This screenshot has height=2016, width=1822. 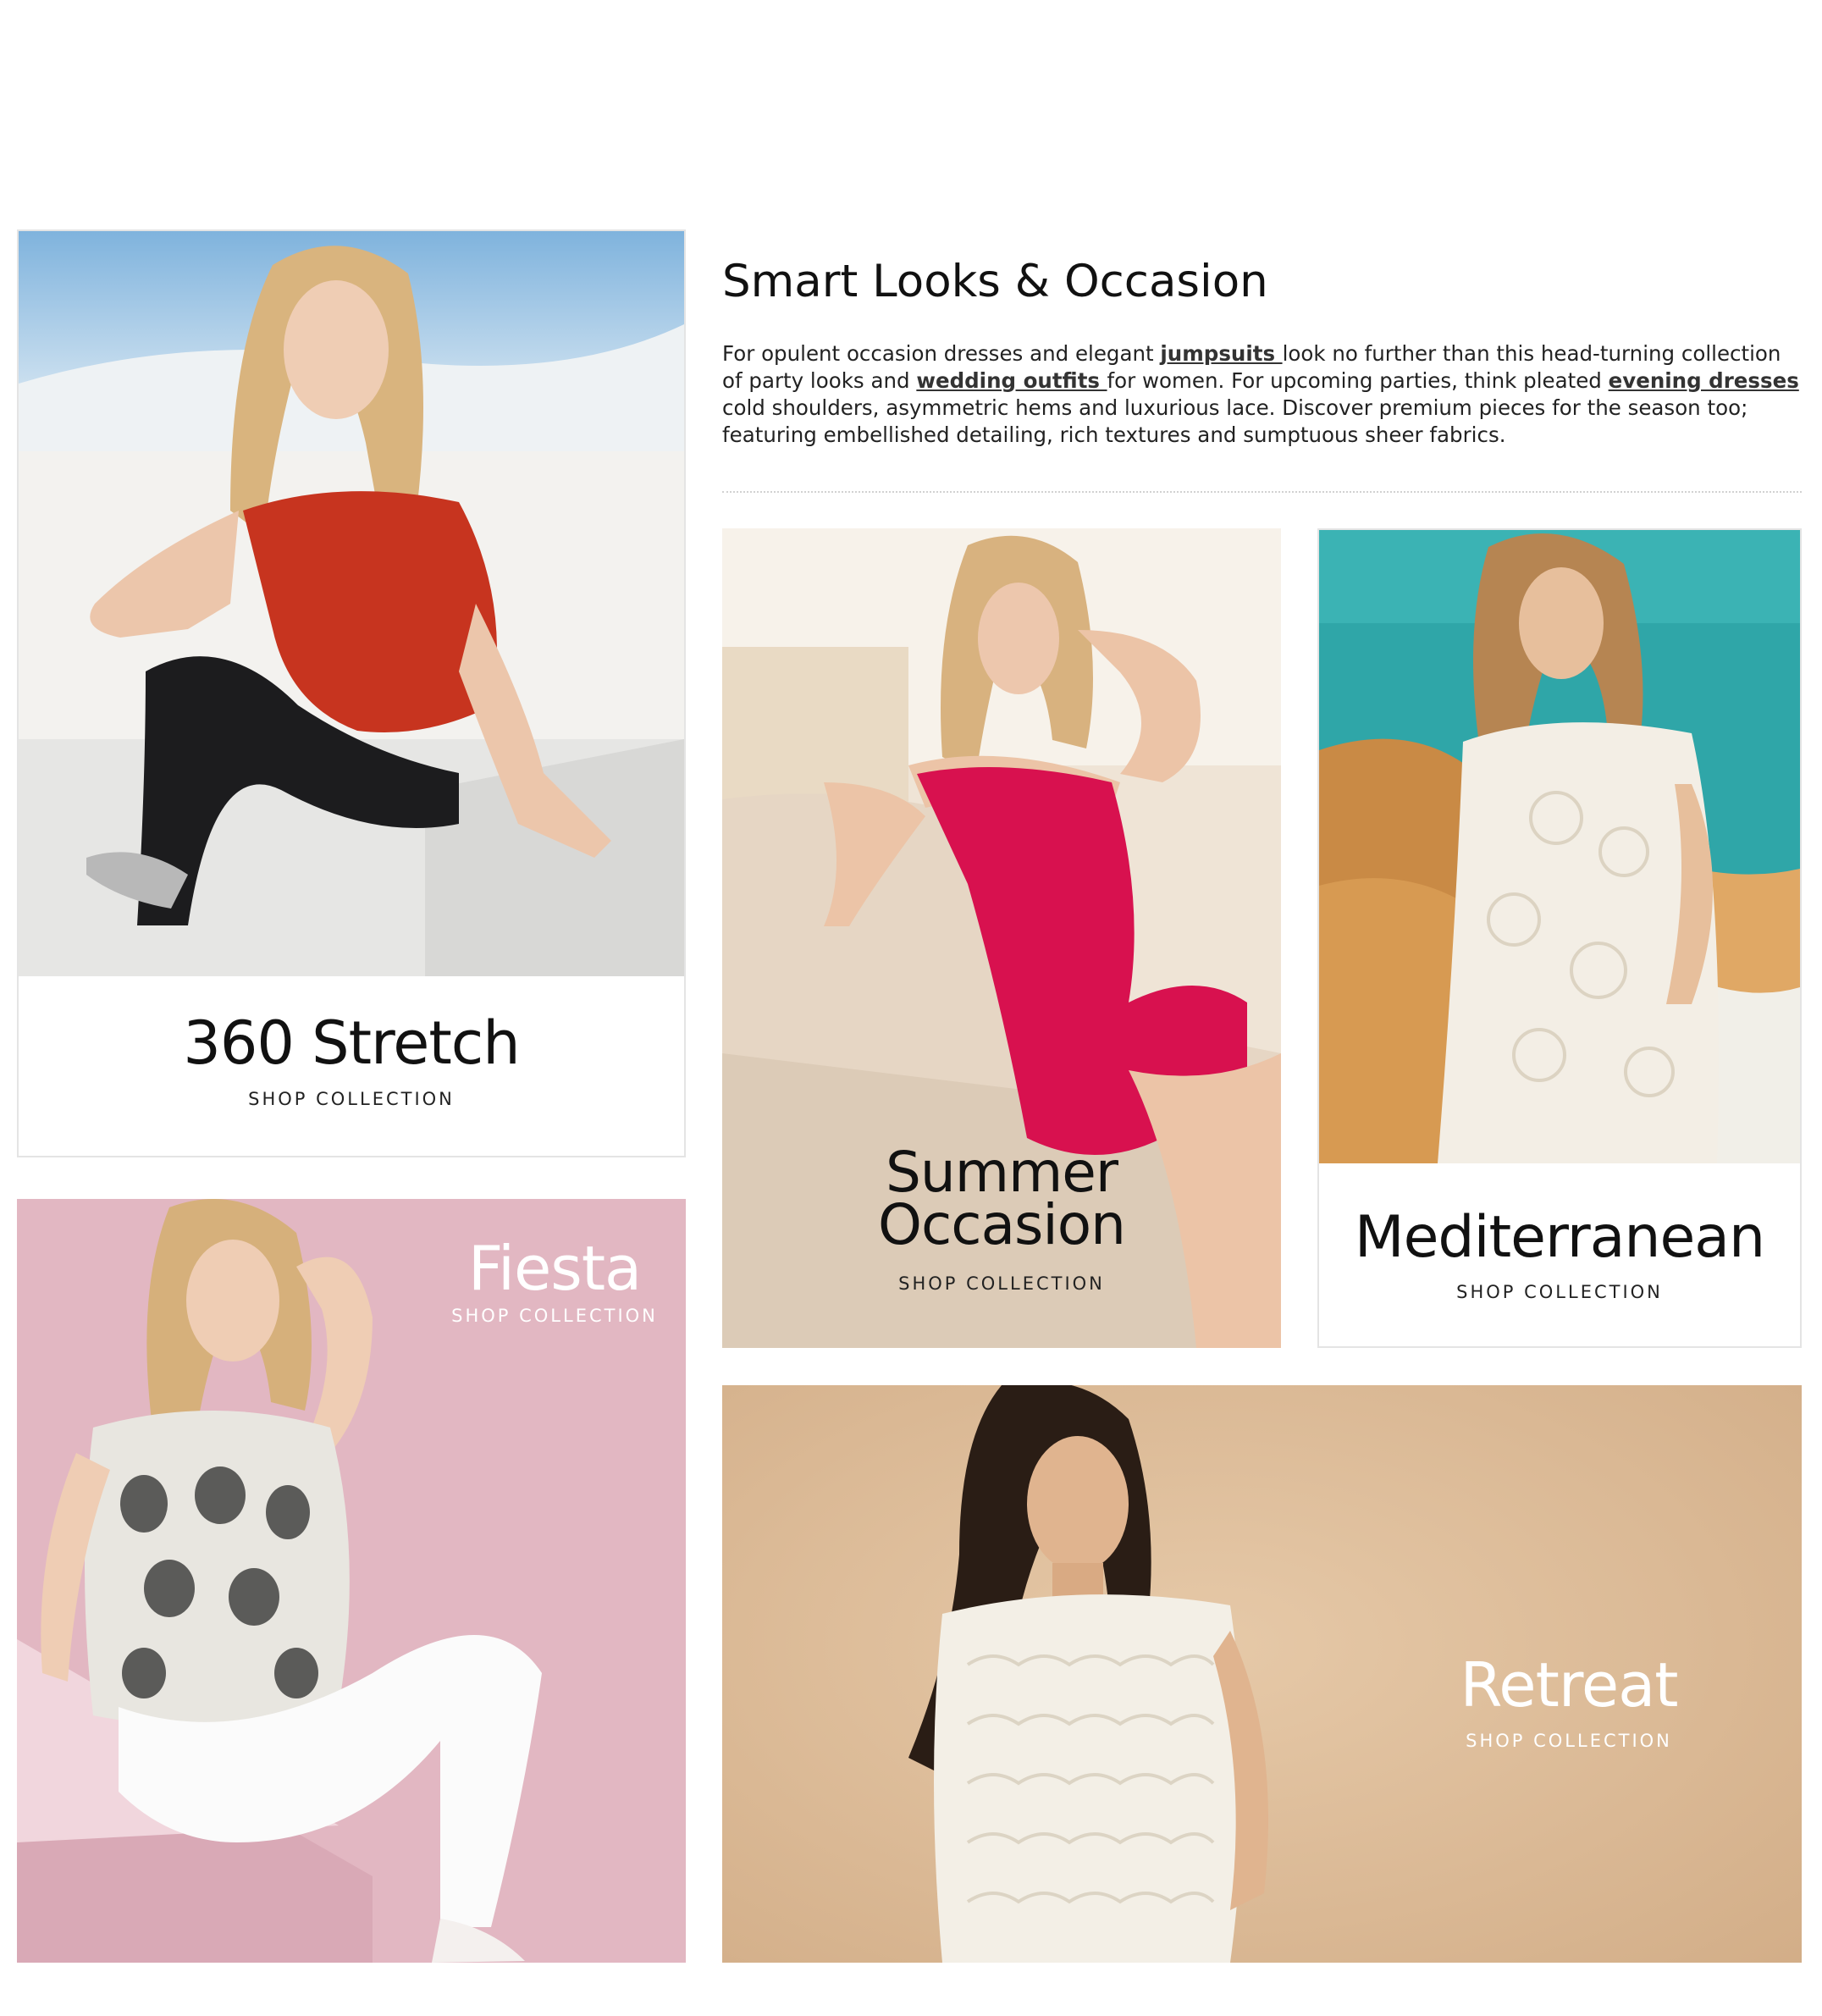 I want to click on caption-360-stretch: 360 Stretch SHOP COLLECTION, so click(x=351, y=1066).